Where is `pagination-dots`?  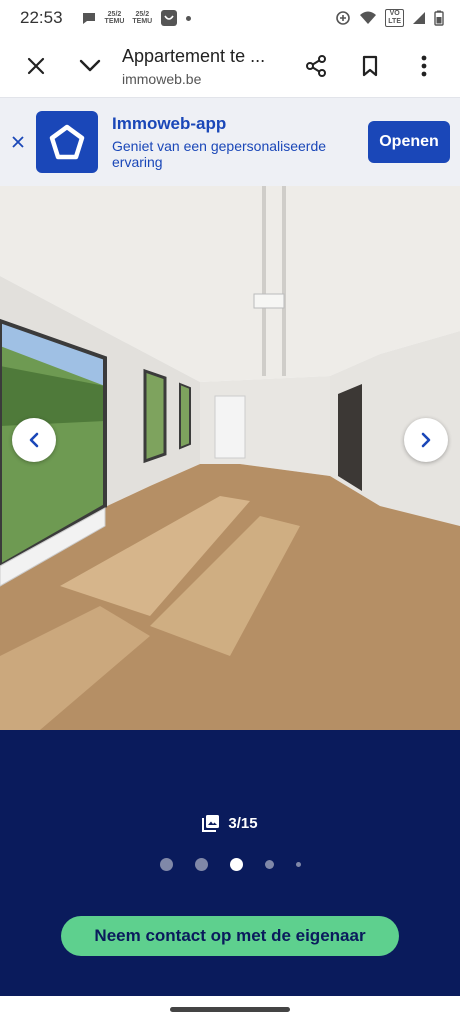
pagination-dots is located at coordinates (230, 864).